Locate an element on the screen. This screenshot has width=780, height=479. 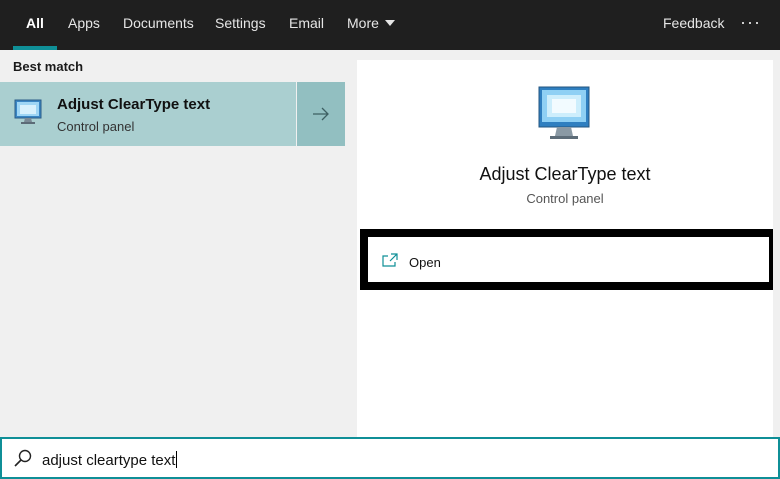
tab-all: All is located at coordinates (35, 25).